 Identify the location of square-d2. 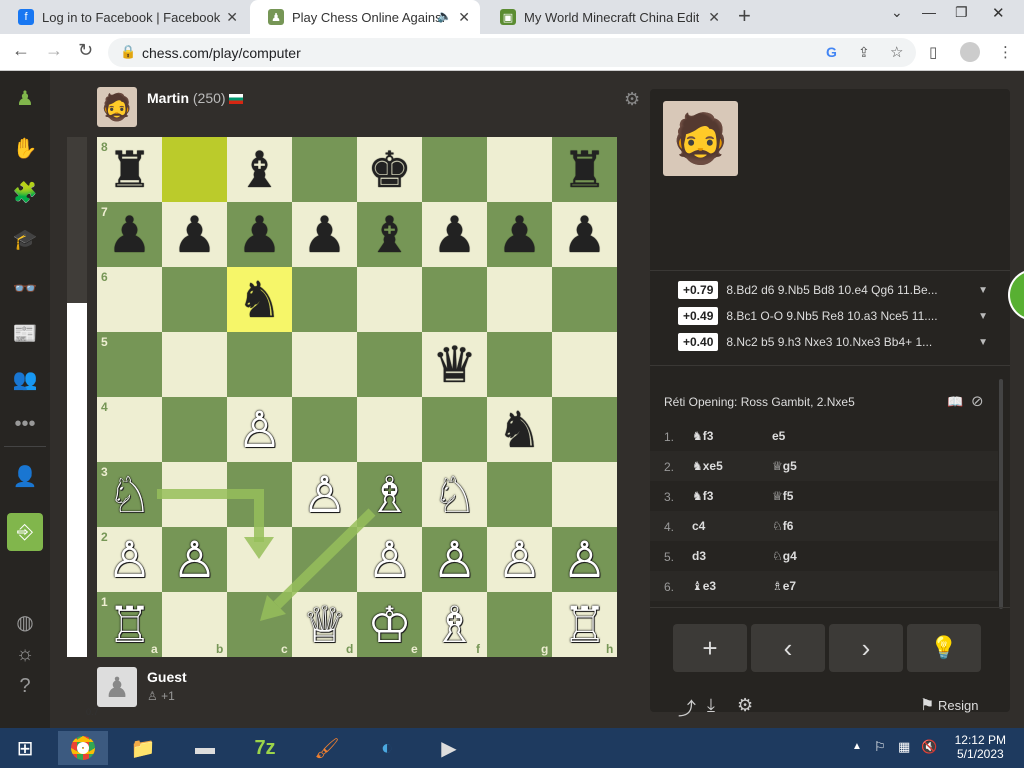
(324, 559).